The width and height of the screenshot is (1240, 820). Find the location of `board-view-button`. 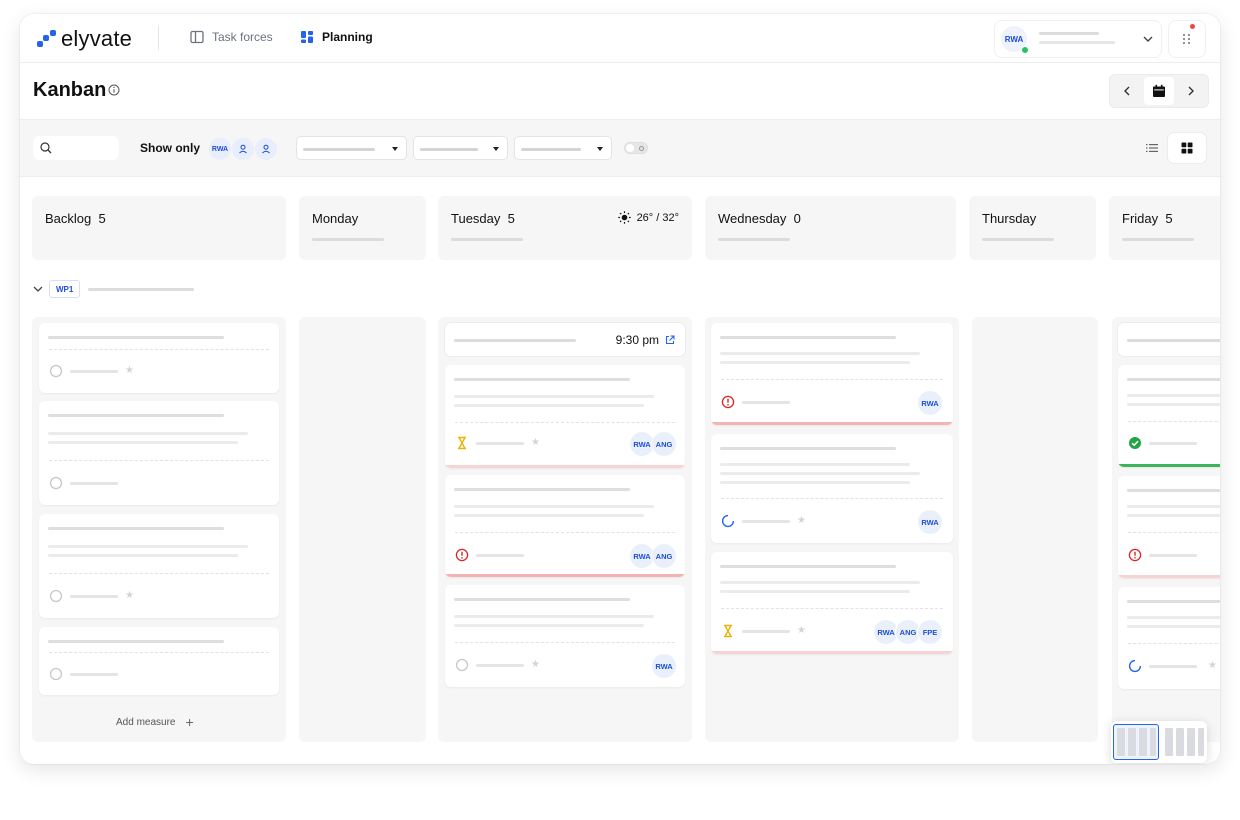

board-view-button is located at coordinates (1187, 148).